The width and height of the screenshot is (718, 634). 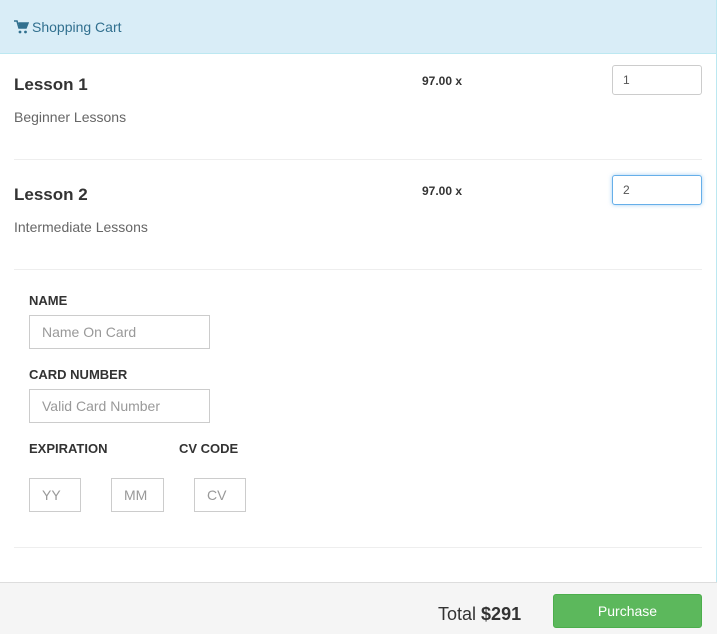 What do you see at coordinates (457, 614) in the screenshot?
I see `total-label: Total` at bounding box center [457, 614].